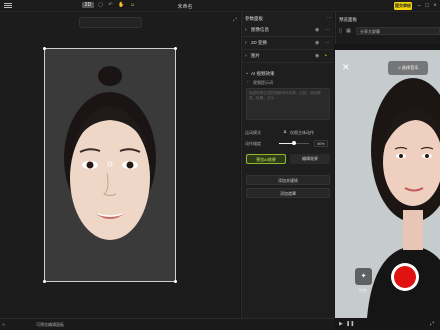  Describe the element at coordinates (348, 19) in the screenshot. I see `preview-title: 预览面板` at that location.